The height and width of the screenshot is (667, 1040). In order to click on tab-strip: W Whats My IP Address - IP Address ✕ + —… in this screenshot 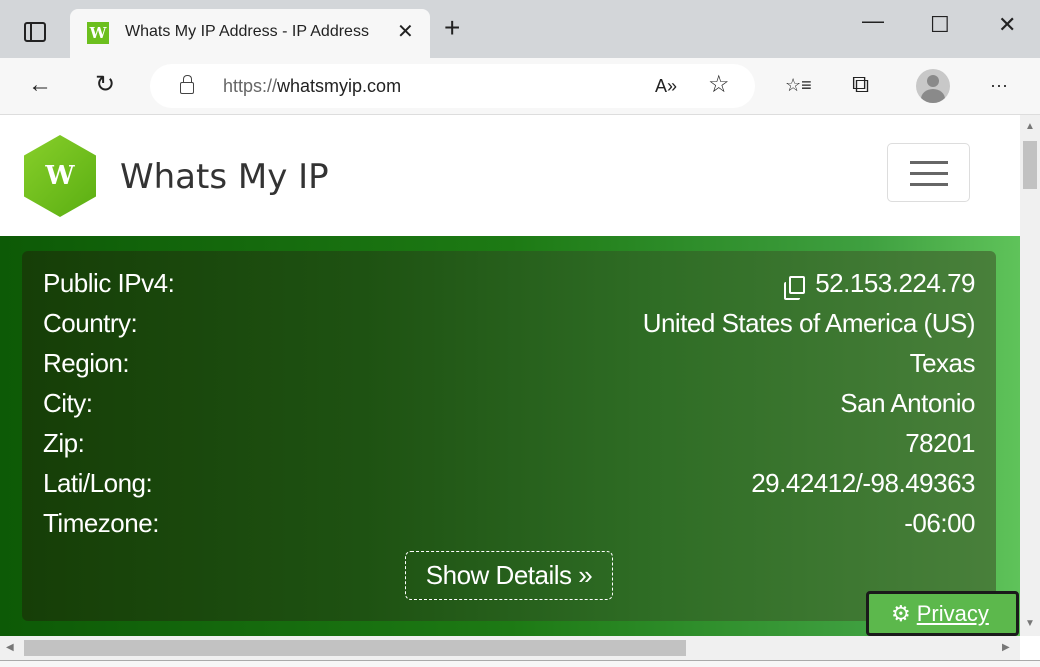, I will do `click(520, 29)`.